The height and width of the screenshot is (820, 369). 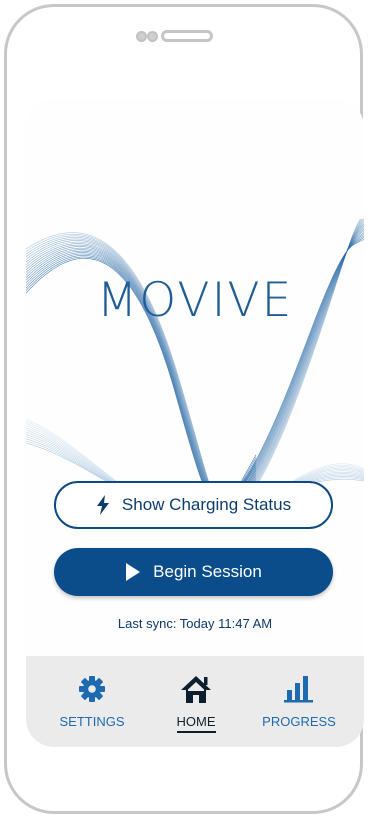 I want to click on tab-progress: PROGRESS, so click(x=299, y=701).